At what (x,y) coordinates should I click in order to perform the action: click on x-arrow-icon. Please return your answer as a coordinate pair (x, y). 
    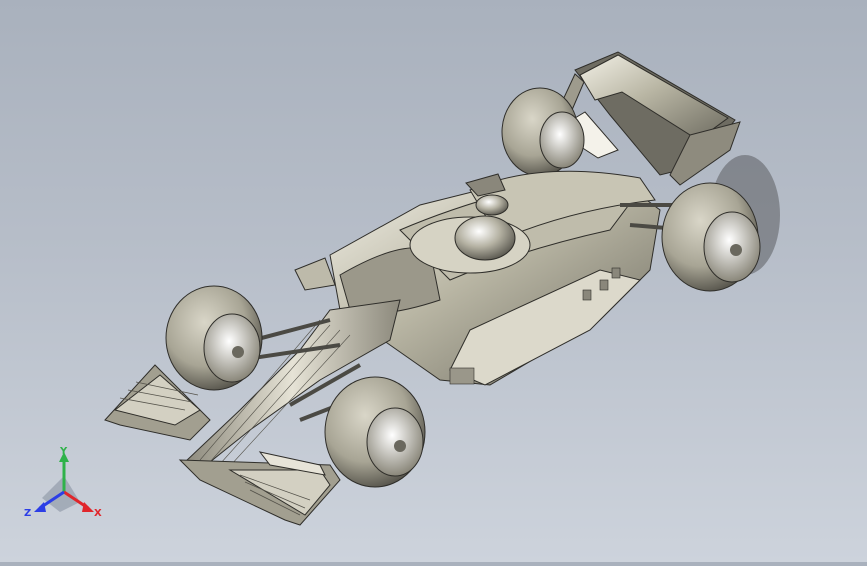
    Looking at the image, I should click on (88, 507).